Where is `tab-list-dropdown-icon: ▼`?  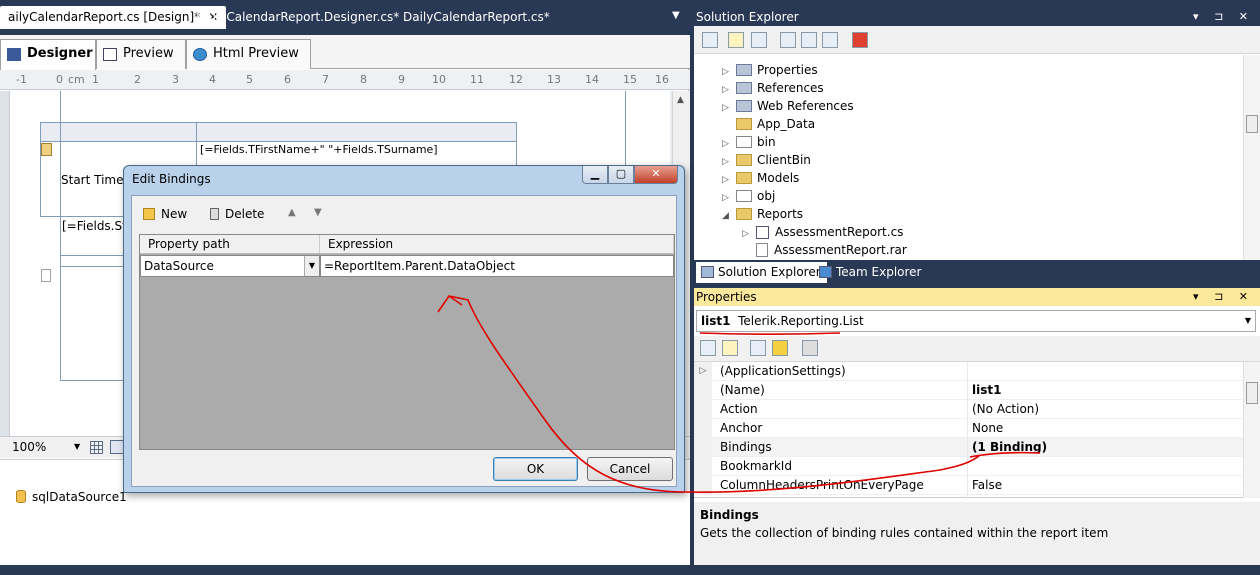 tab-list-dropdown-icon: ▼ is located at coordinates (676, 15).